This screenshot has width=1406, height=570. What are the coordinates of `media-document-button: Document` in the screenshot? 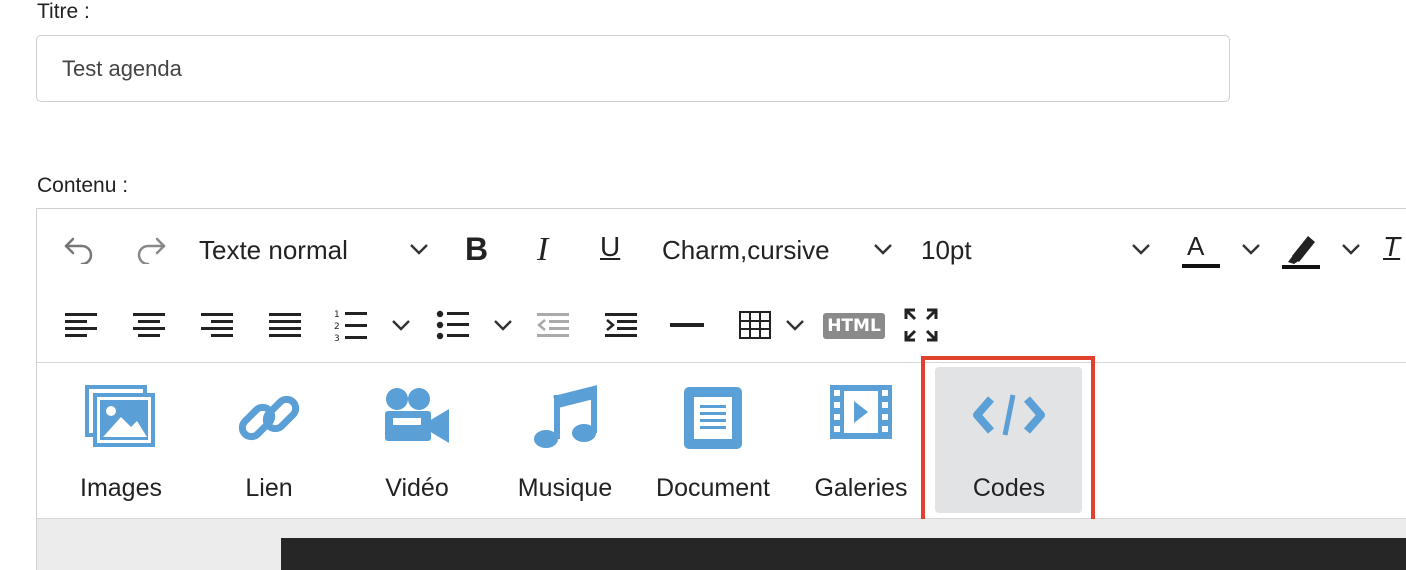 It's located at (713, 441).